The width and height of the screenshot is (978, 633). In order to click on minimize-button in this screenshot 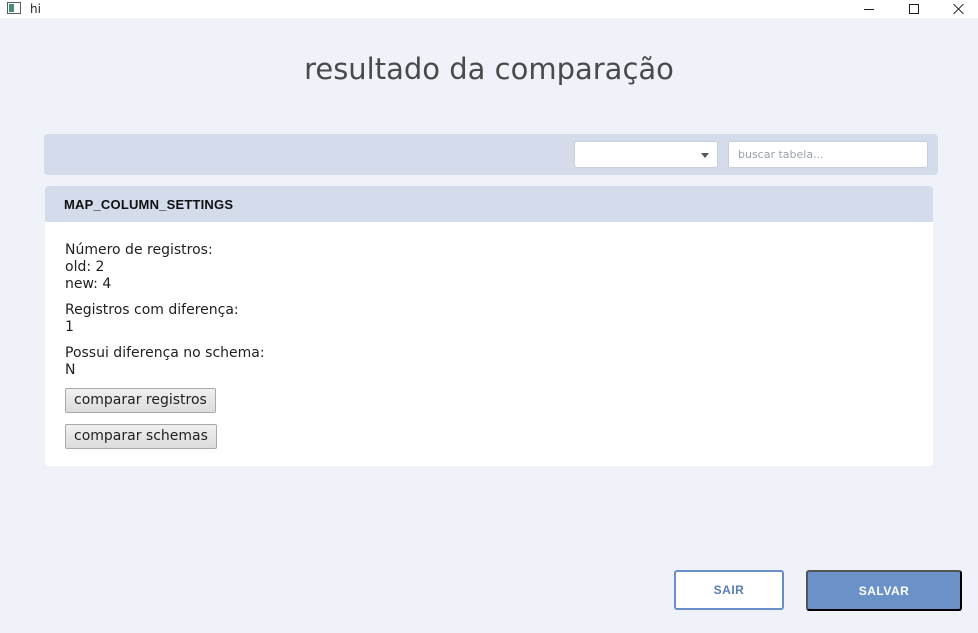, I will do `click(869, 9)`.